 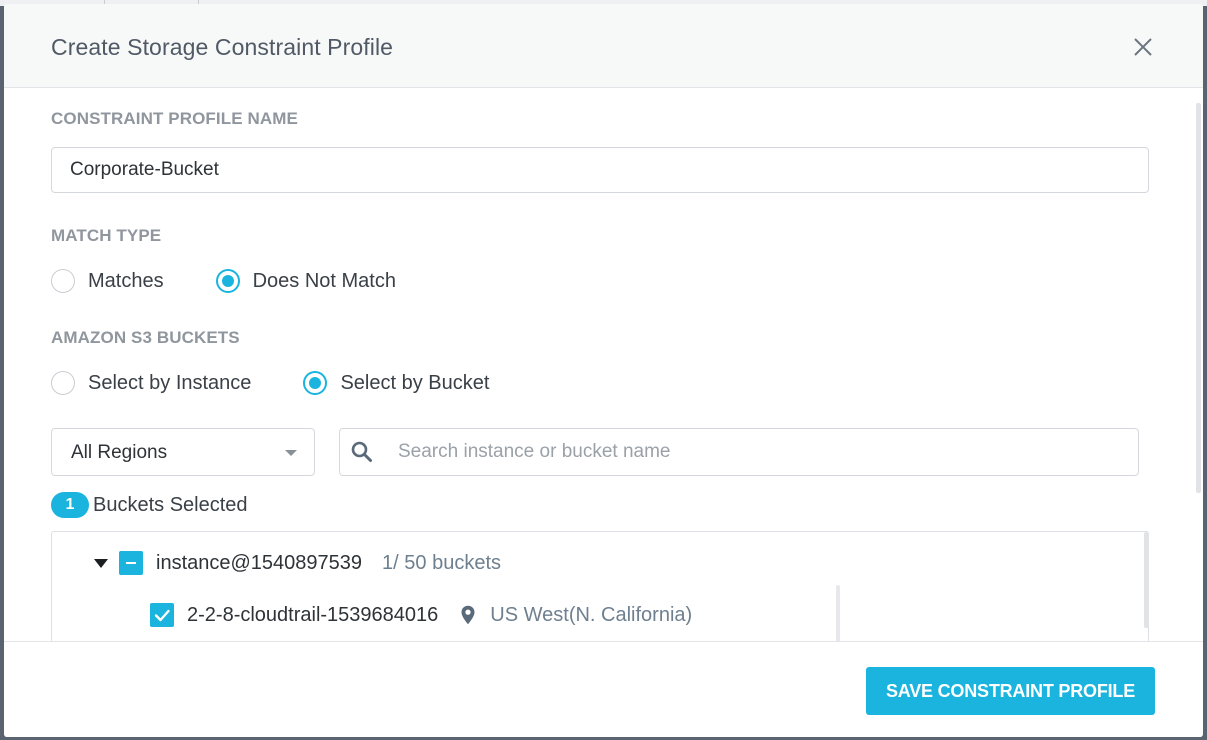 What do you see at coordinates (170, 504) in the screenshot?
I see `selected-count-label: Buckets Selected` at bounding box center [170, 504].